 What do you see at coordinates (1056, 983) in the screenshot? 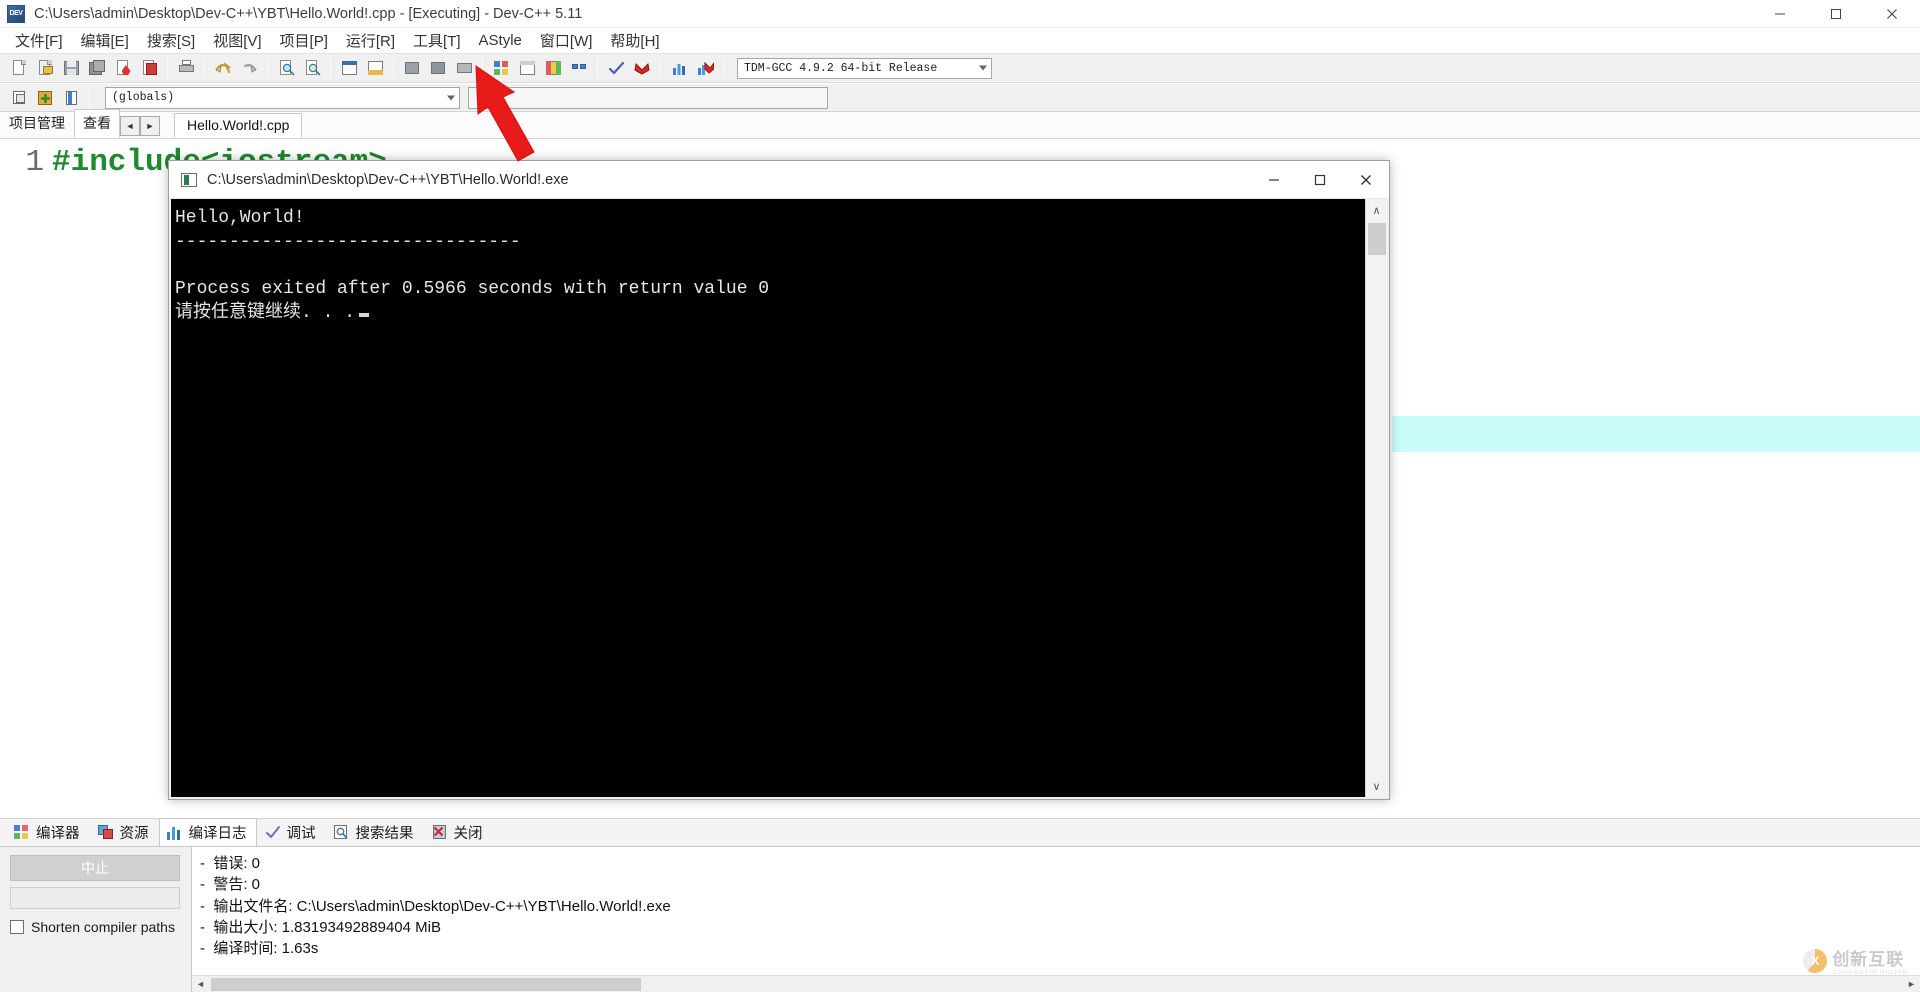
I see `compile-log-horizontal-scrollbar: ◄ ►` at bounding box center [1056, 983].